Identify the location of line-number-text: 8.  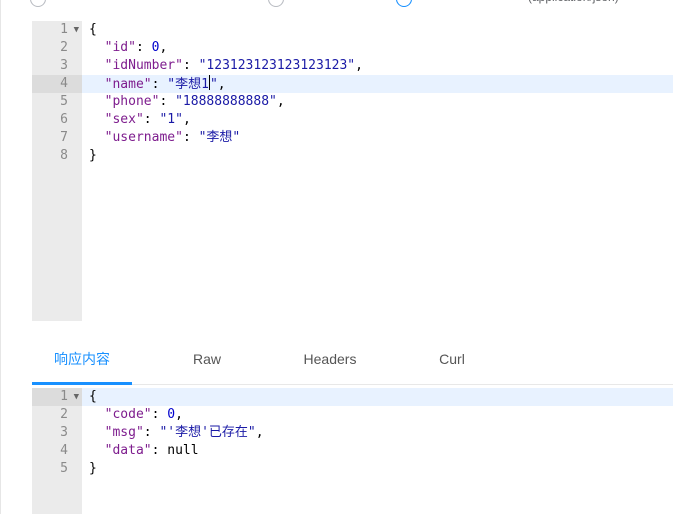
(64, 155).